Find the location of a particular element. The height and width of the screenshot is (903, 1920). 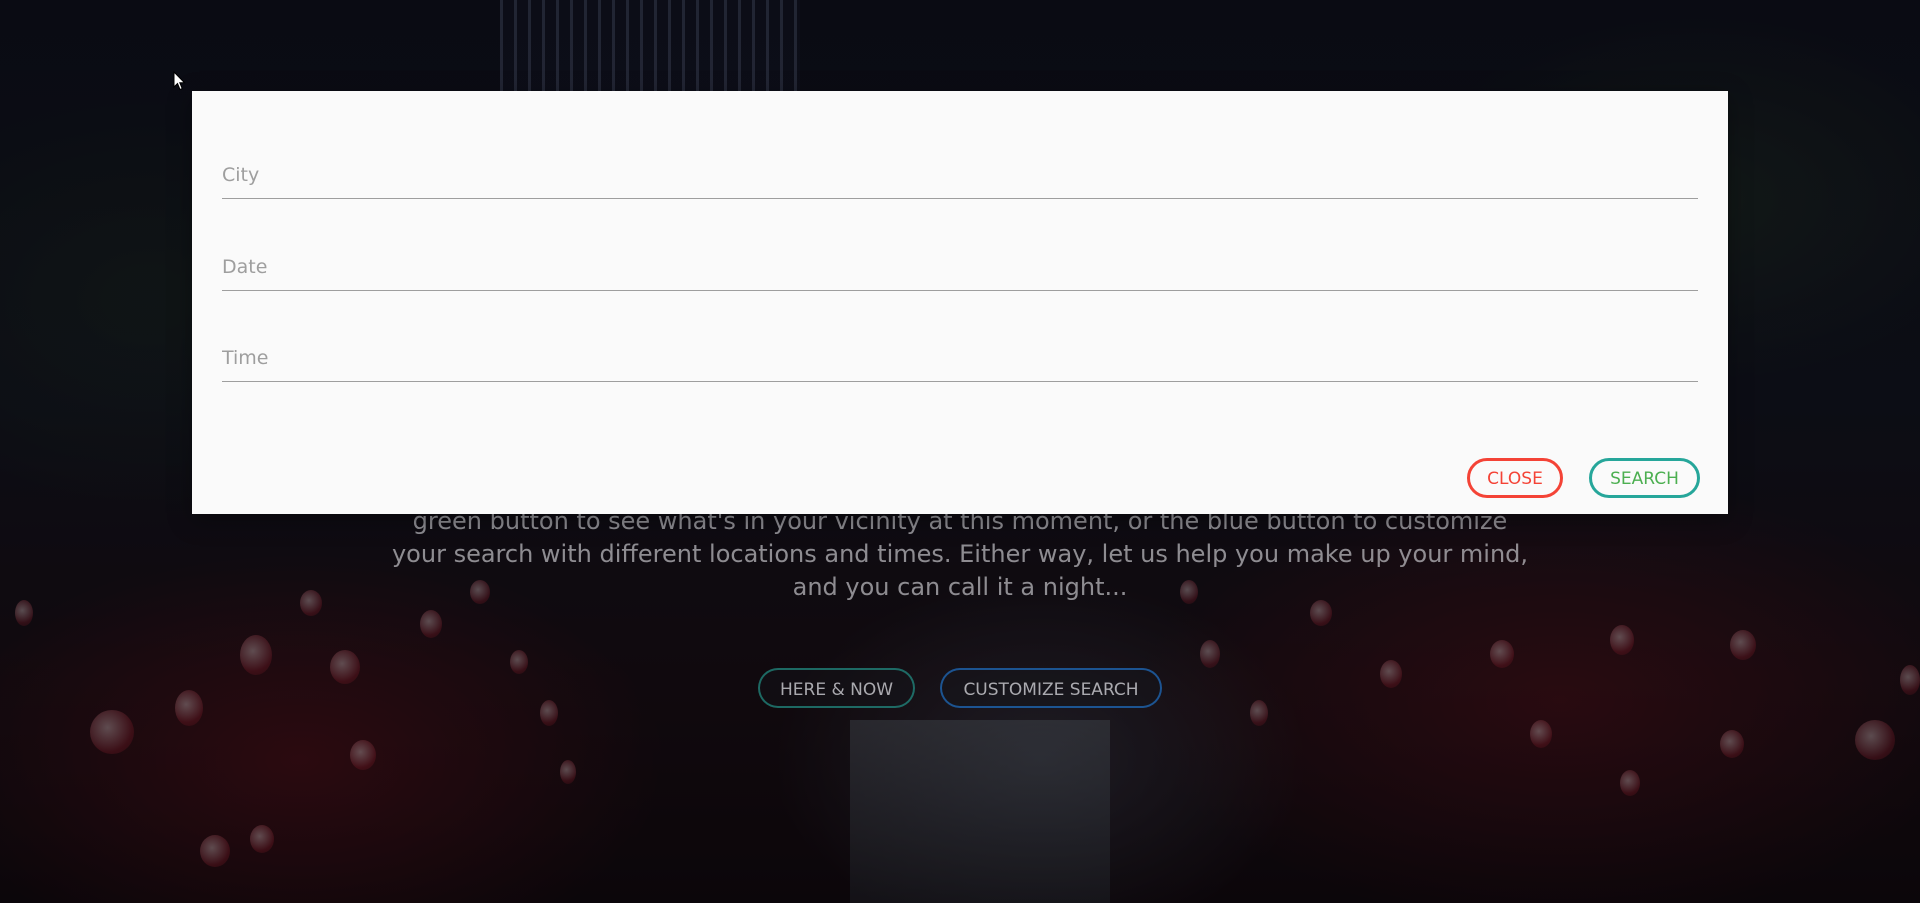

time-field is located at coordinates (960, 359).